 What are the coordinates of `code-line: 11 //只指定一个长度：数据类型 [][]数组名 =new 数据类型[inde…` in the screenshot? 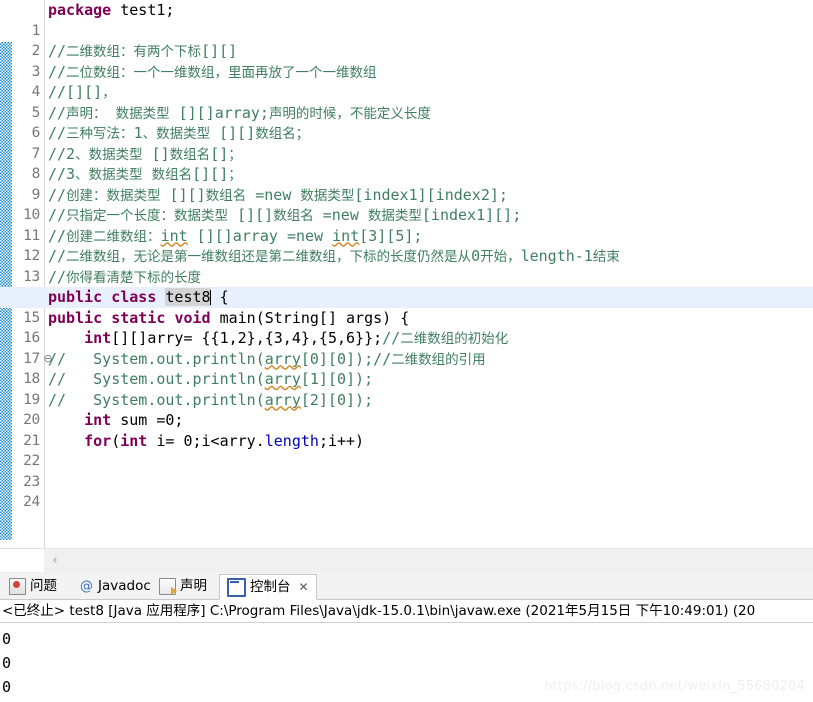 It's located at (406, 224).